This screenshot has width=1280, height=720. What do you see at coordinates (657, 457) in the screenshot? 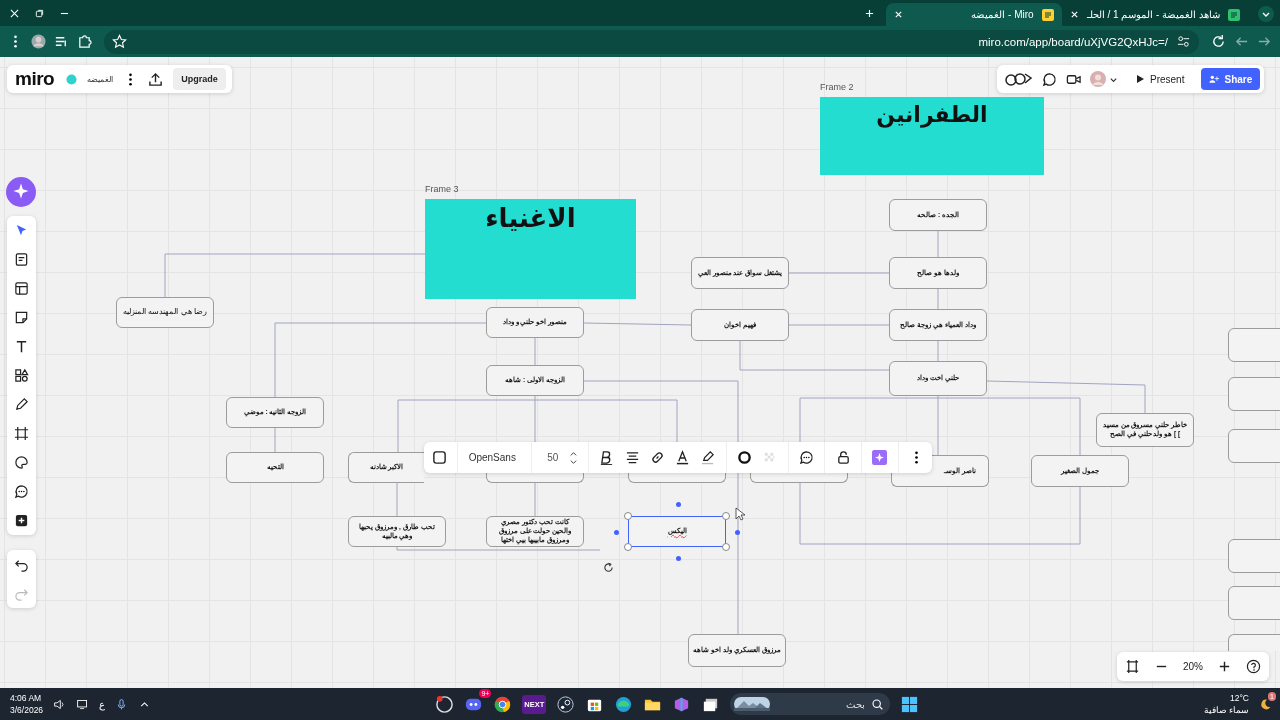
I see `link-icon` at bounding box center [657, 457].